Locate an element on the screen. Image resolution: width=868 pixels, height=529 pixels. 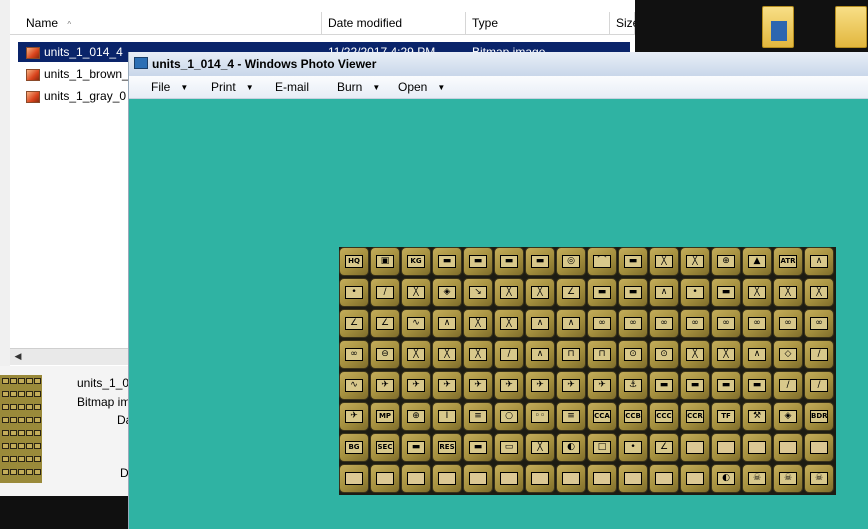
unit-symbol: CCB is located at coordinates (633, 416).